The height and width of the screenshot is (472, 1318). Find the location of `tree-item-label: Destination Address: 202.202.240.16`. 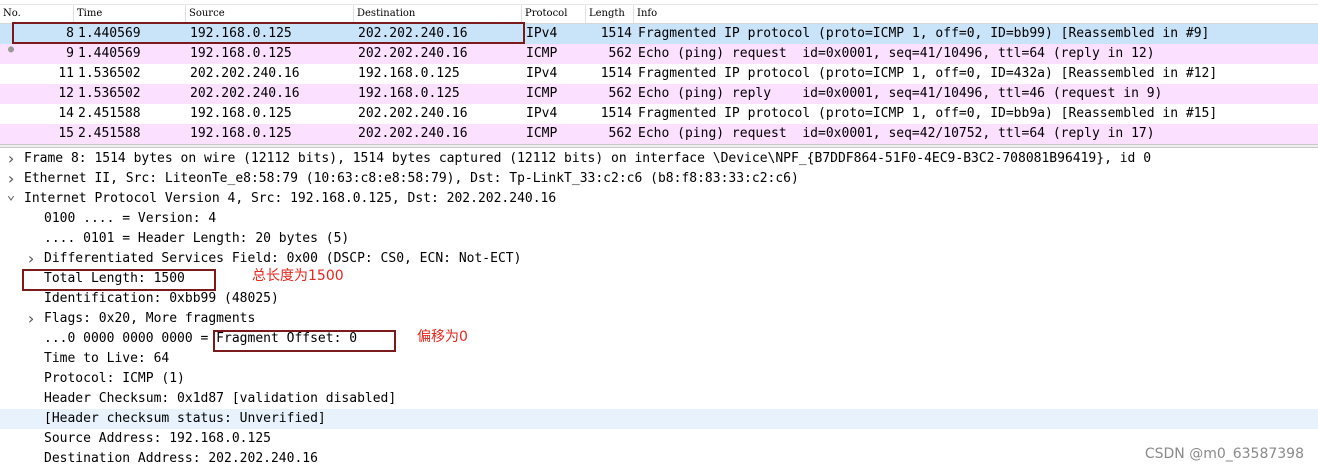

tree-item-label: Destination Address: 202.202.240.16 is located at coordinates (181, 458).